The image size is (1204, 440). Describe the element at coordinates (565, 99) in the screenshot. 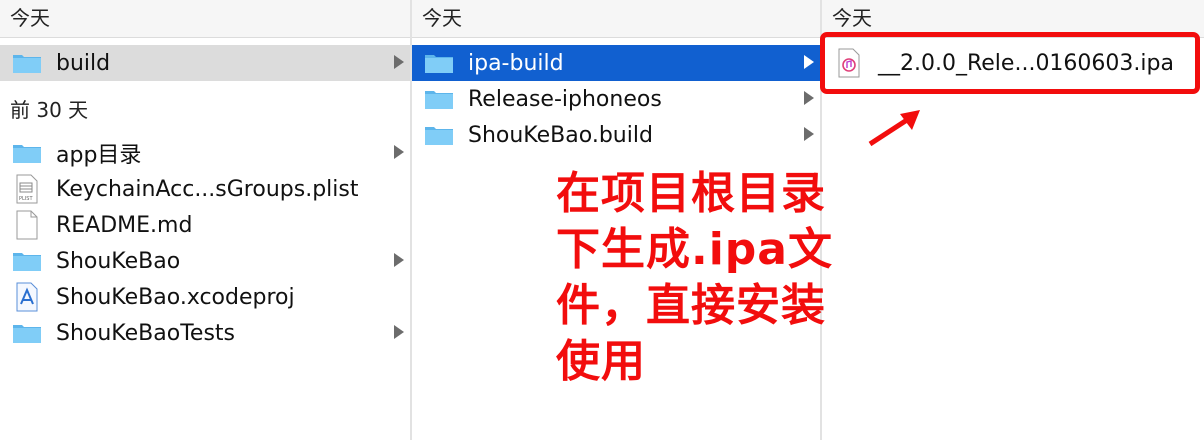

I see `item-label: Release-iphoneos` at that location.